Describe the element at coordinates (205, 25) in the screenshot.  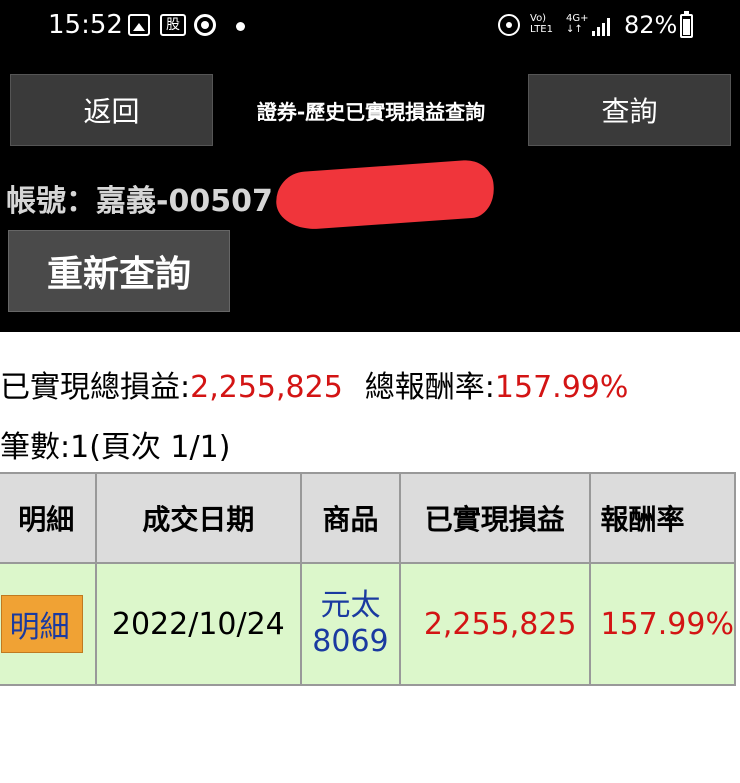
I see `chrome-icon` at that location.